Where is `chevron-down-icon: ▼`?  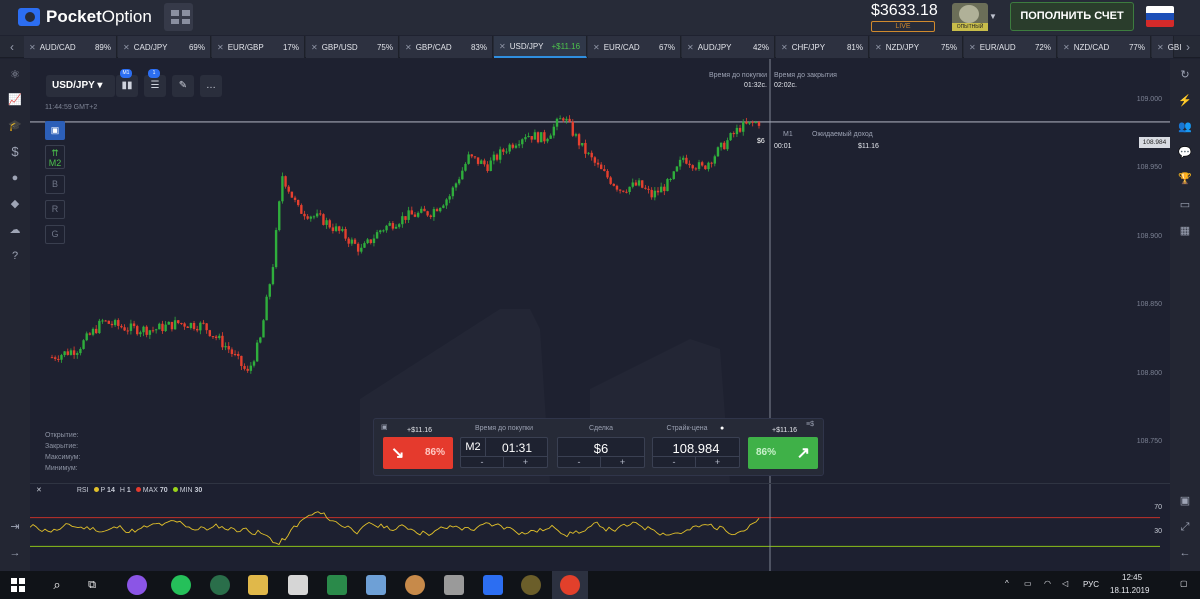 chevron-down-icon: ▼ is located at coordinates (993, 16).